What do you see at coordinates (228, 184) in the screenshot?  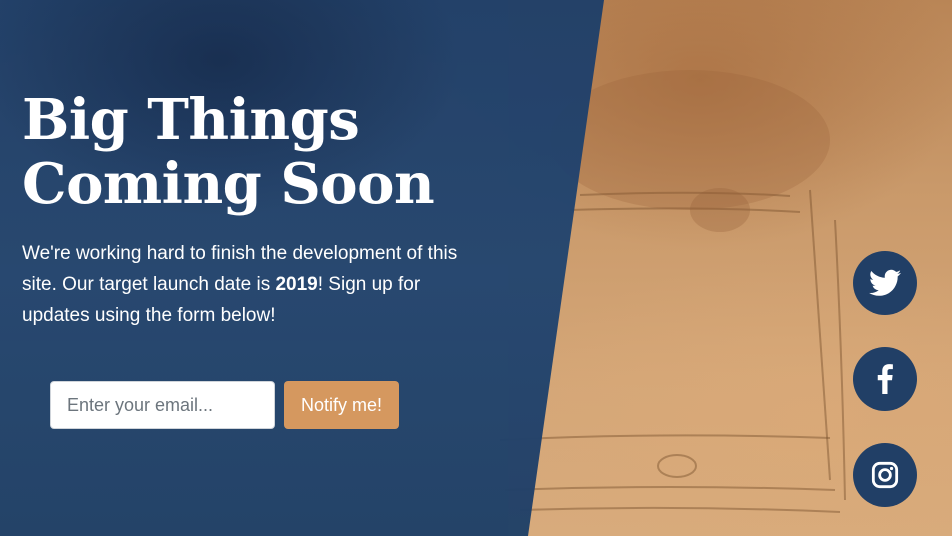 I see `headline-line-2: Coming Soon` at bounding box center [228, 184].